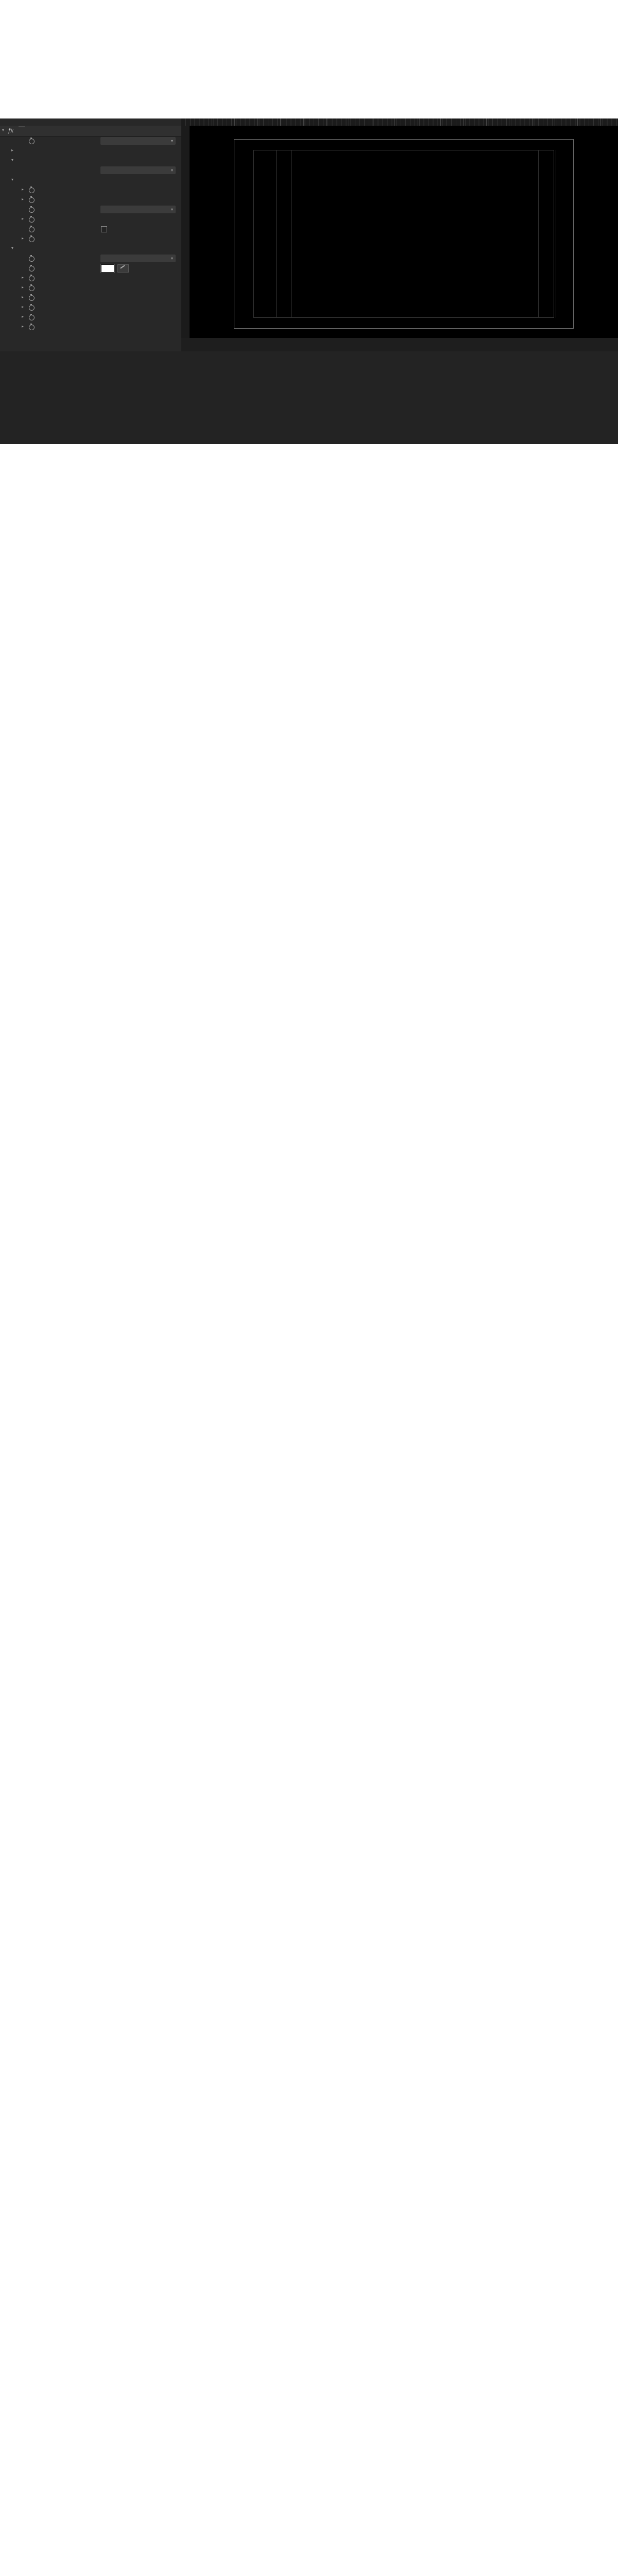 This screenshot has height=2576, width=618. I want to click on safe-area-guide, so click(404, 234).